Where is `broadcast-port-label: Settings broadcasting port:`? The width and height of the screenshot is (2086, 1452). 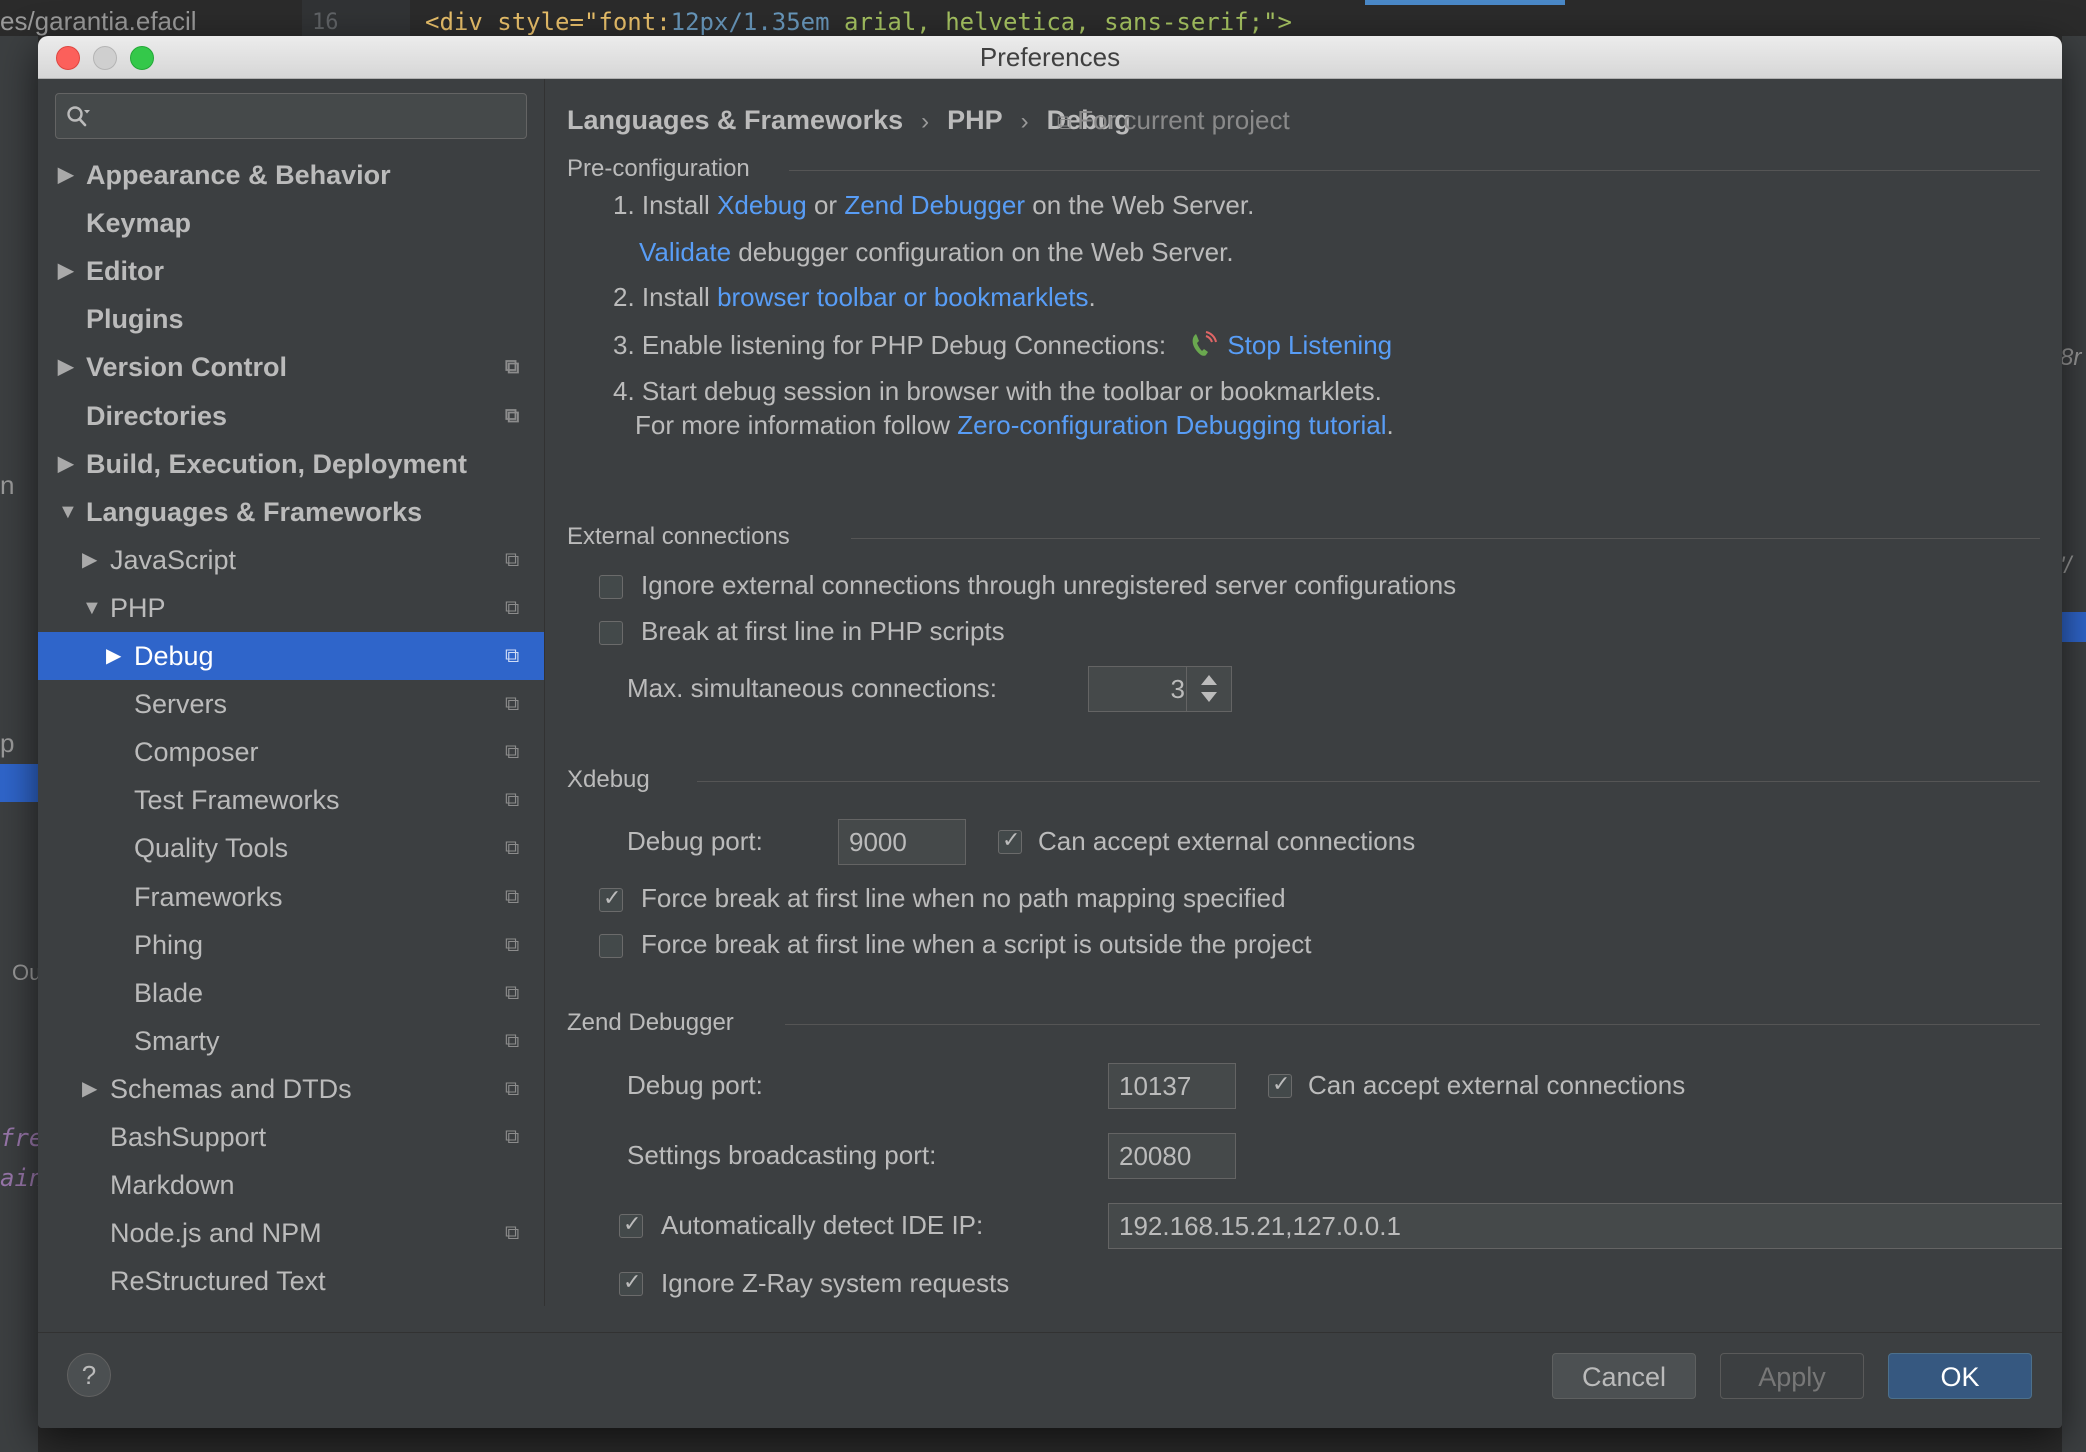
broadcast-port-label: Settings broadcasting port: is located at coordinates (782, 1155).